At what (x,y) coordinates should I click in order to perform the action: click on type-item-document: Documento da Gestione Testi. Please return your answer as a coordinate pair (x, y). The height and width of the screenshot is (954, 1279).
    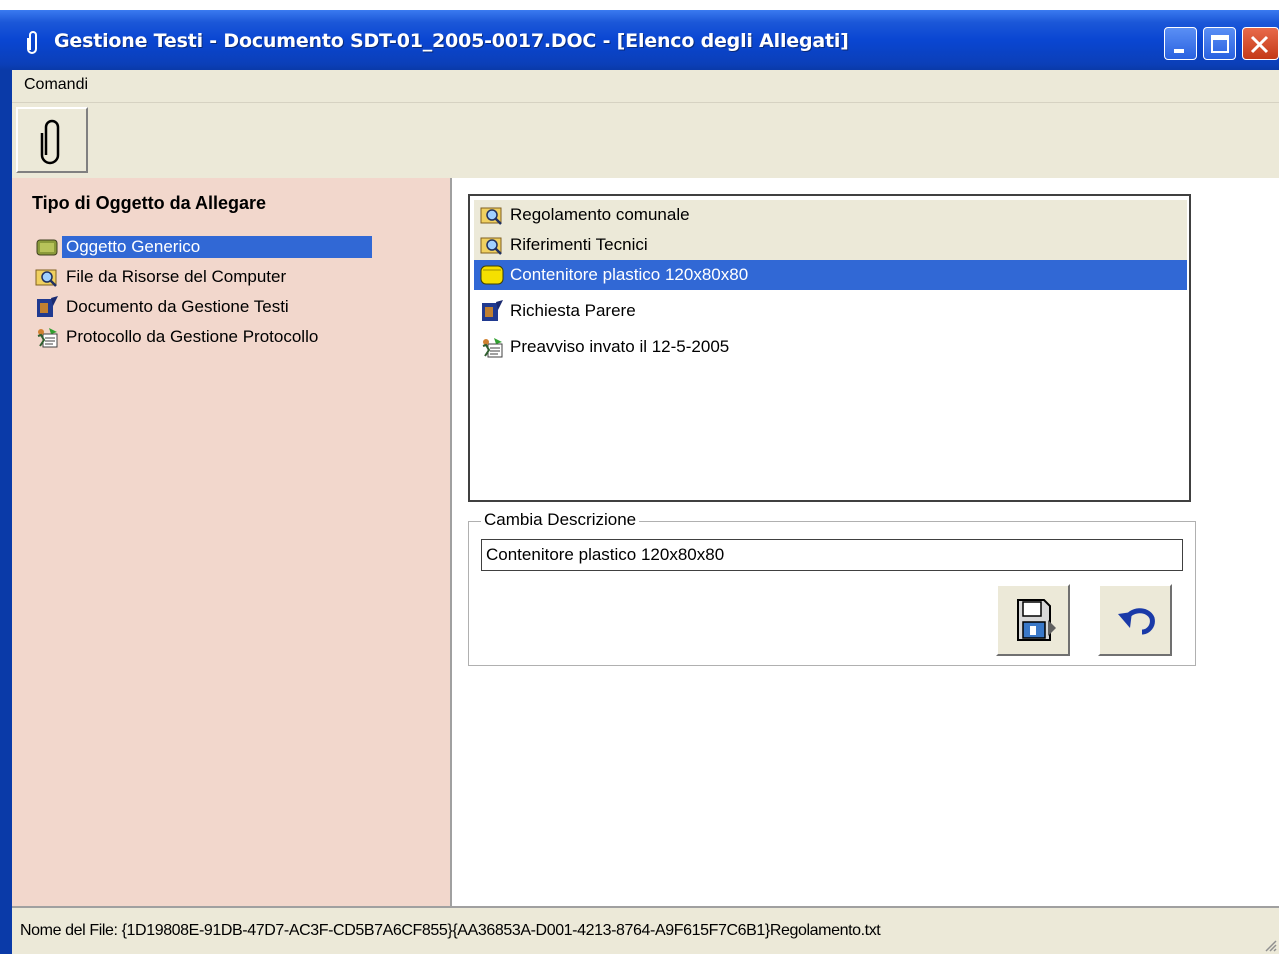
    Looking at the image, I should click on (202, 307).